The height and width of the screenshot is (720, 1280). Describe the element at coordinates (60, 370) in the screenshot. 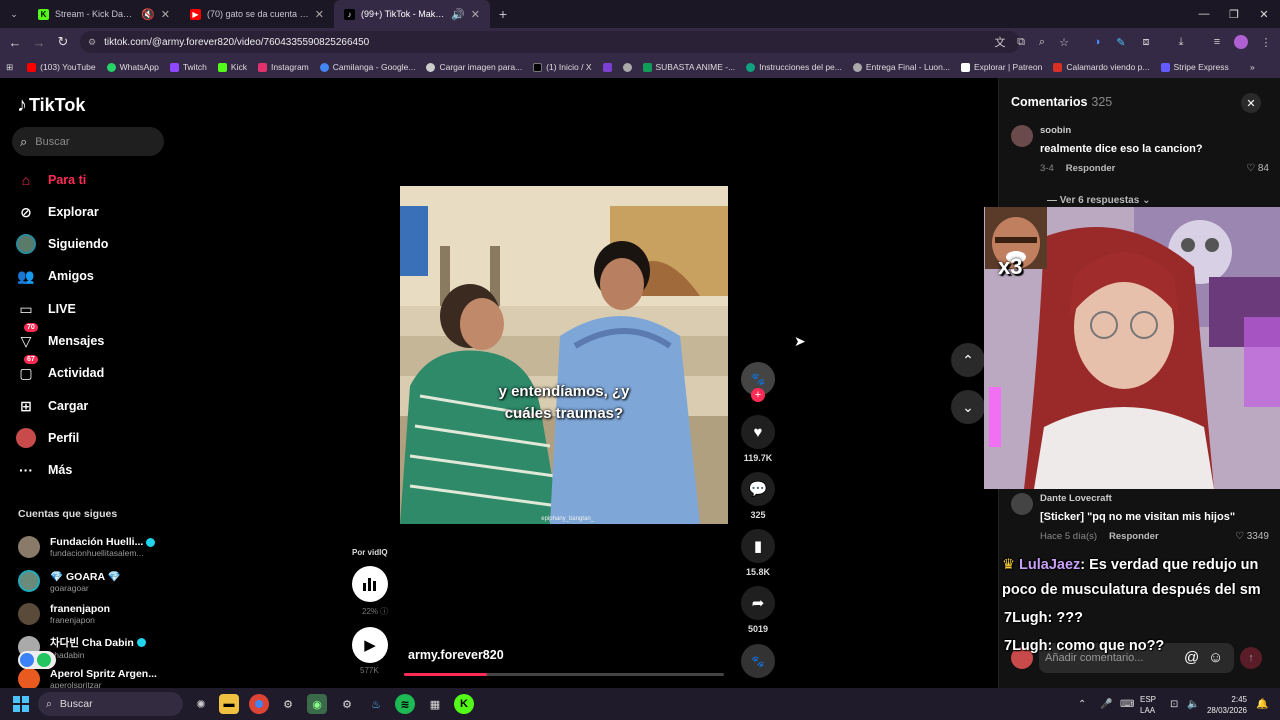

I see `nav-item-actividad: ▢ 67 Actividad` at that location.